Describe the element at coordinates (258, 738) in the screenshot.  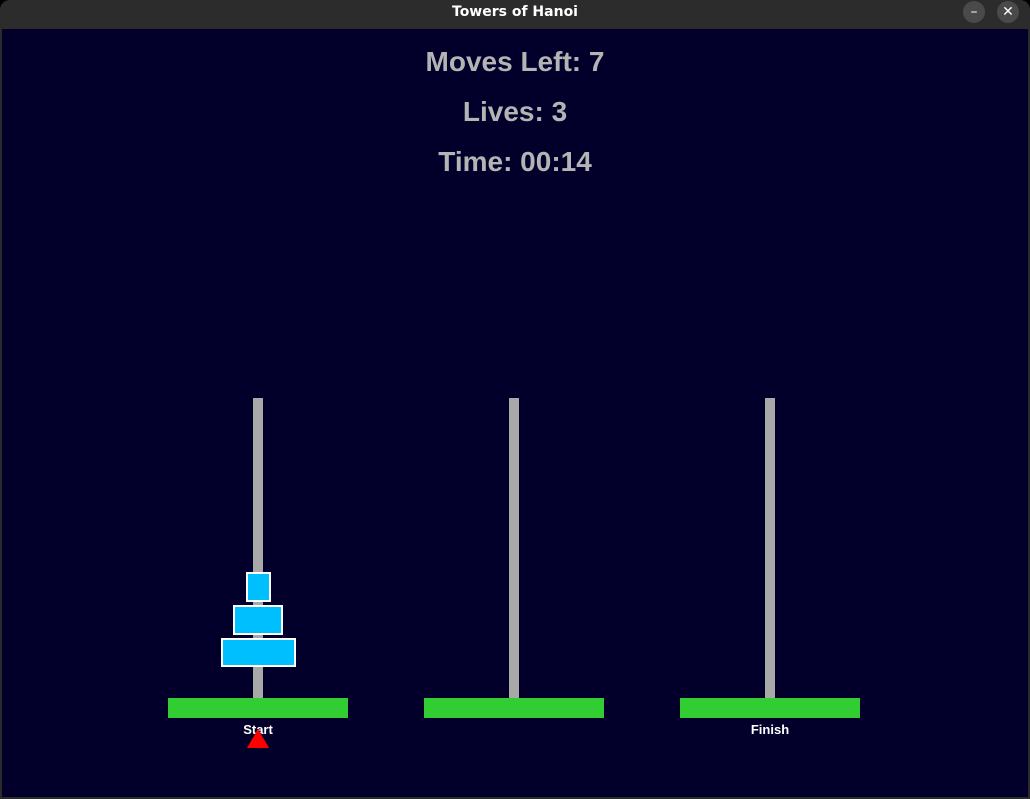
I see `selector-arrow-icon` at that location.